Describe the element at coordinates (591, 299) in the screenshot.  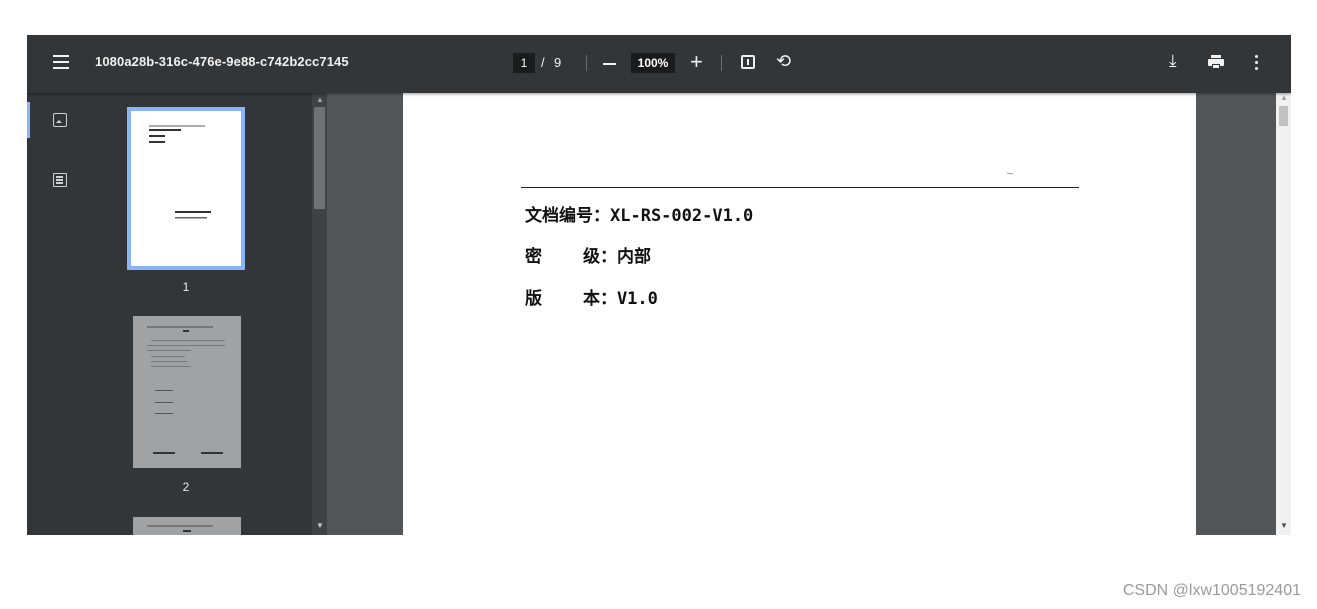
I see `version-line: 版 本：V1.0` at that location.